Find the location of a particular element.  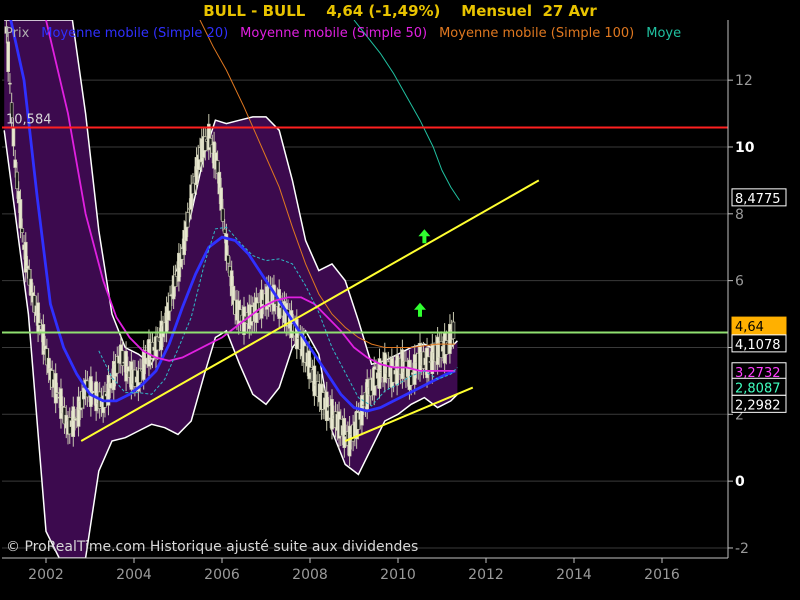

y-tick-label: 8 is located at coordinates (739, 215).